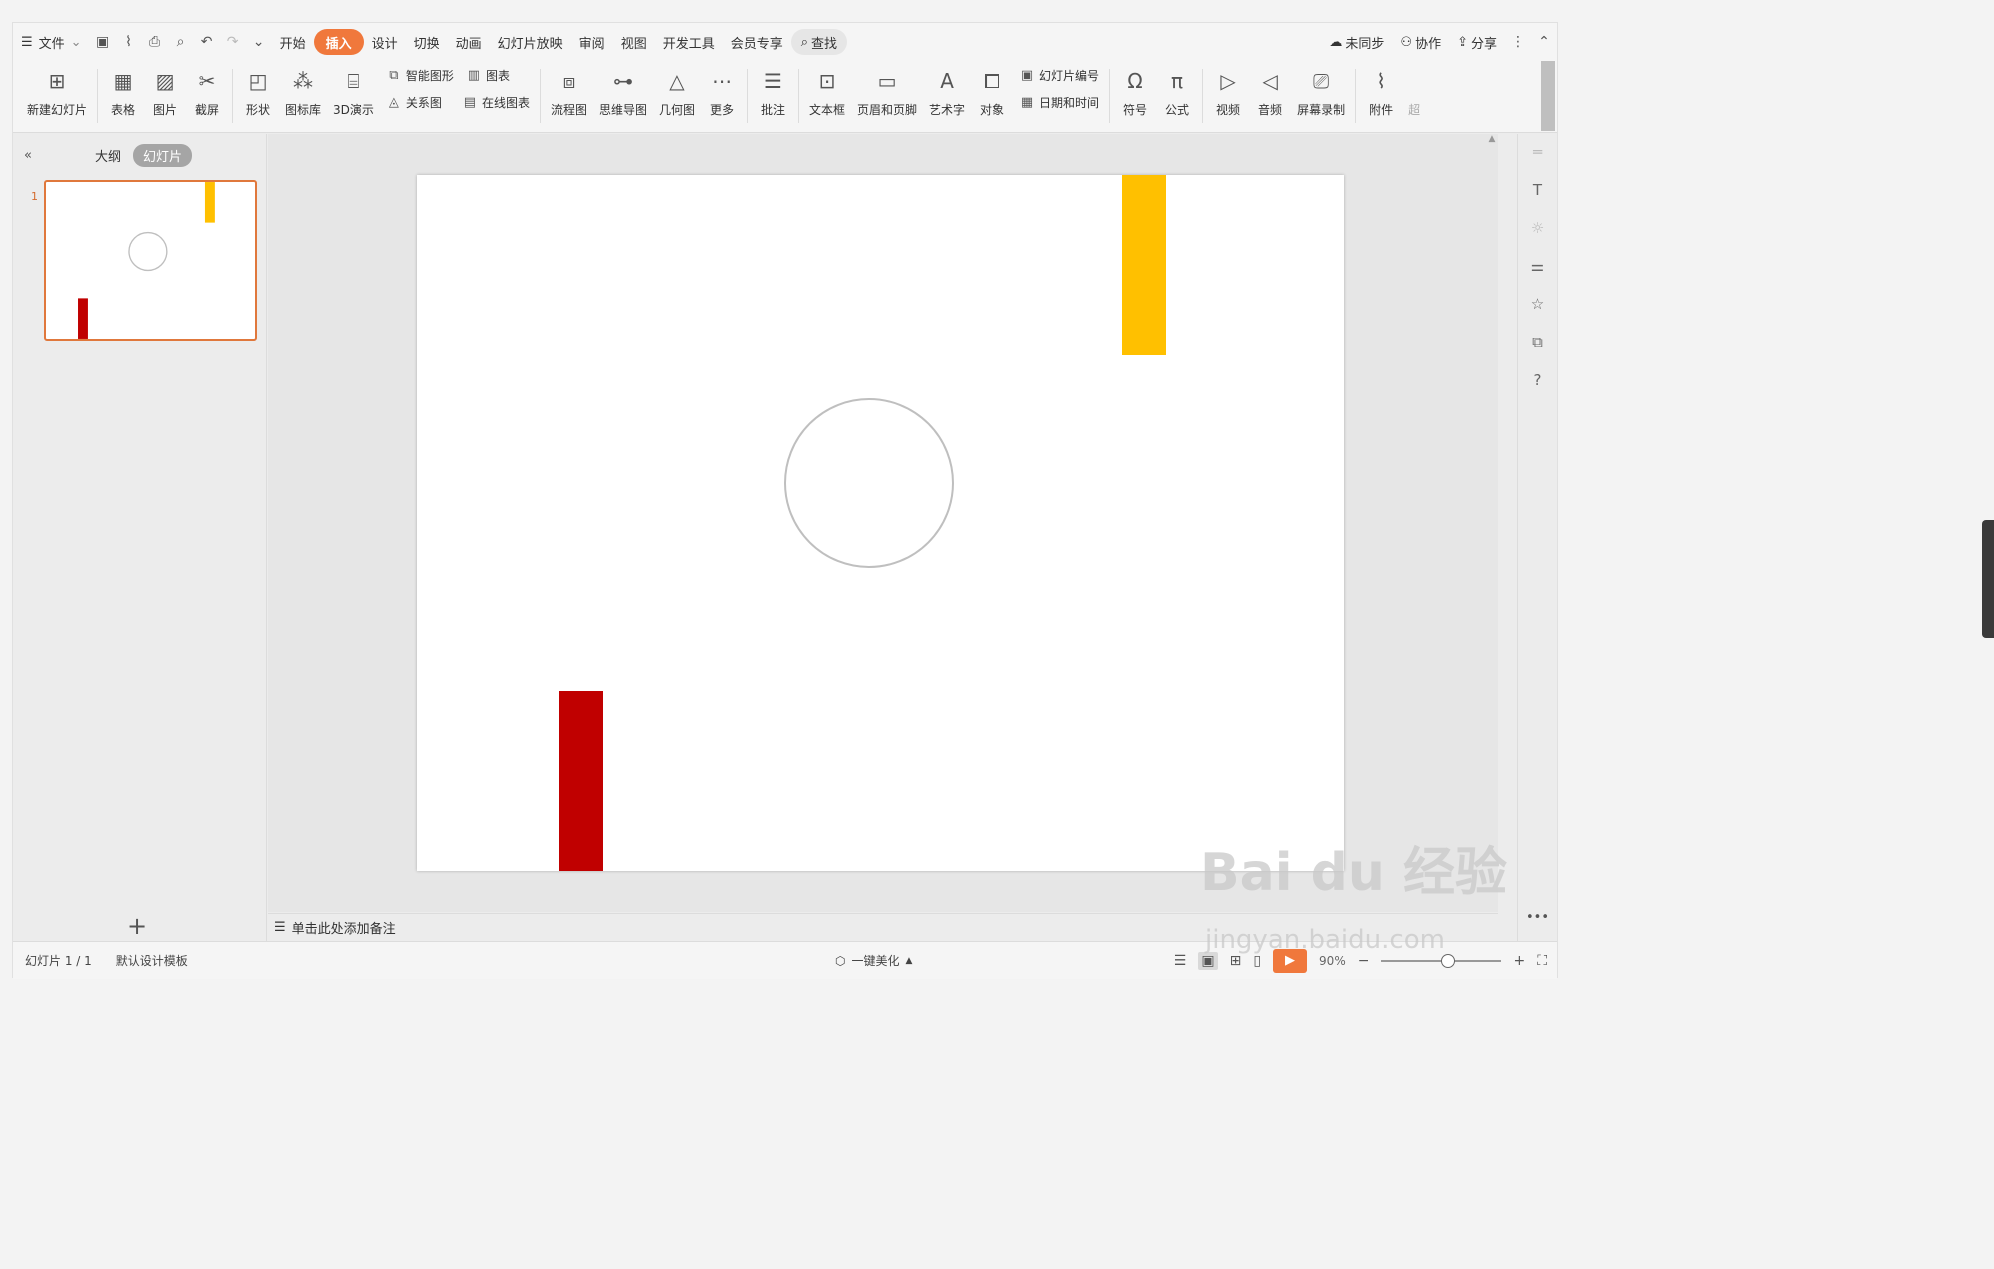  I want to click on attachment-button: ⌇ 附件, so click(1381, 96).